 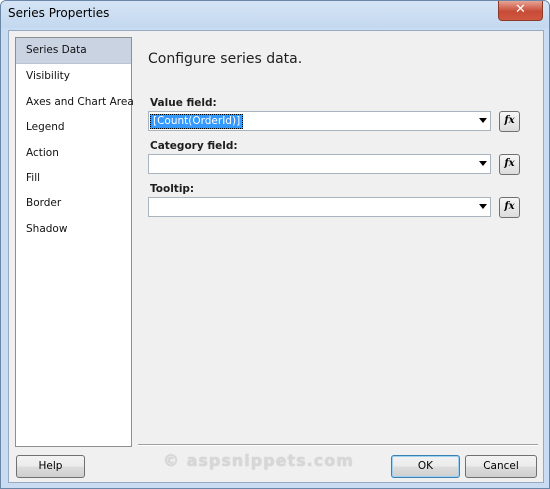 I want to click on sidebar-item-border: Border, so click(x=73, y=203).